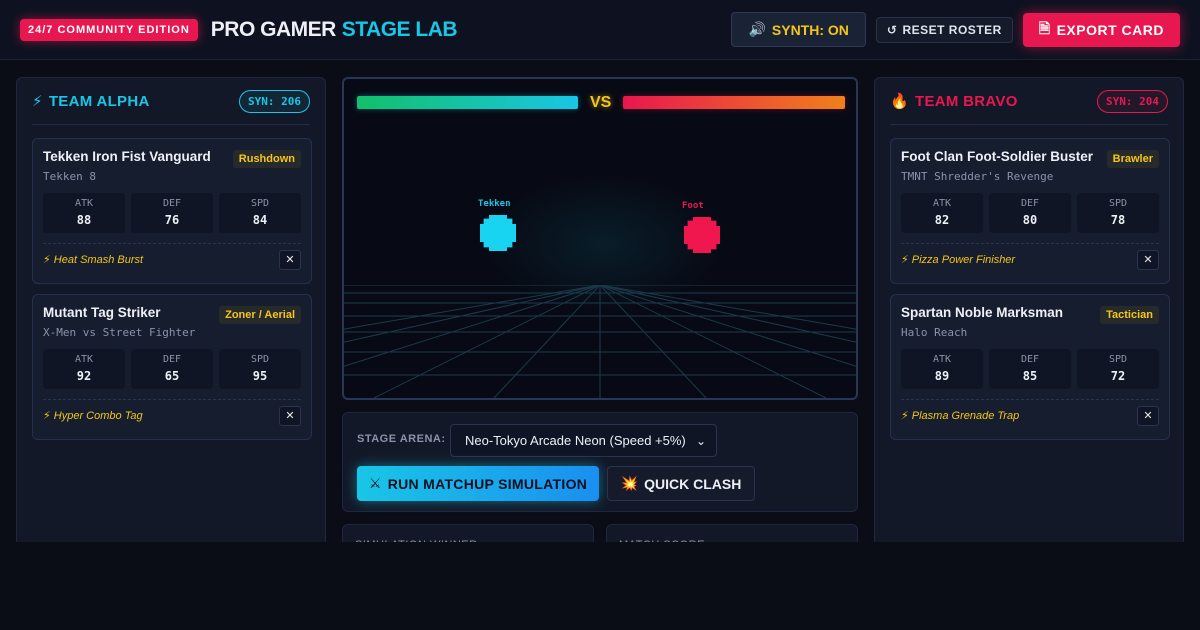 The width and height of the screenshot is (1200, 630). I want to click on export-card-button: 🗎 EXPORT CARD, so click(1101, 29).